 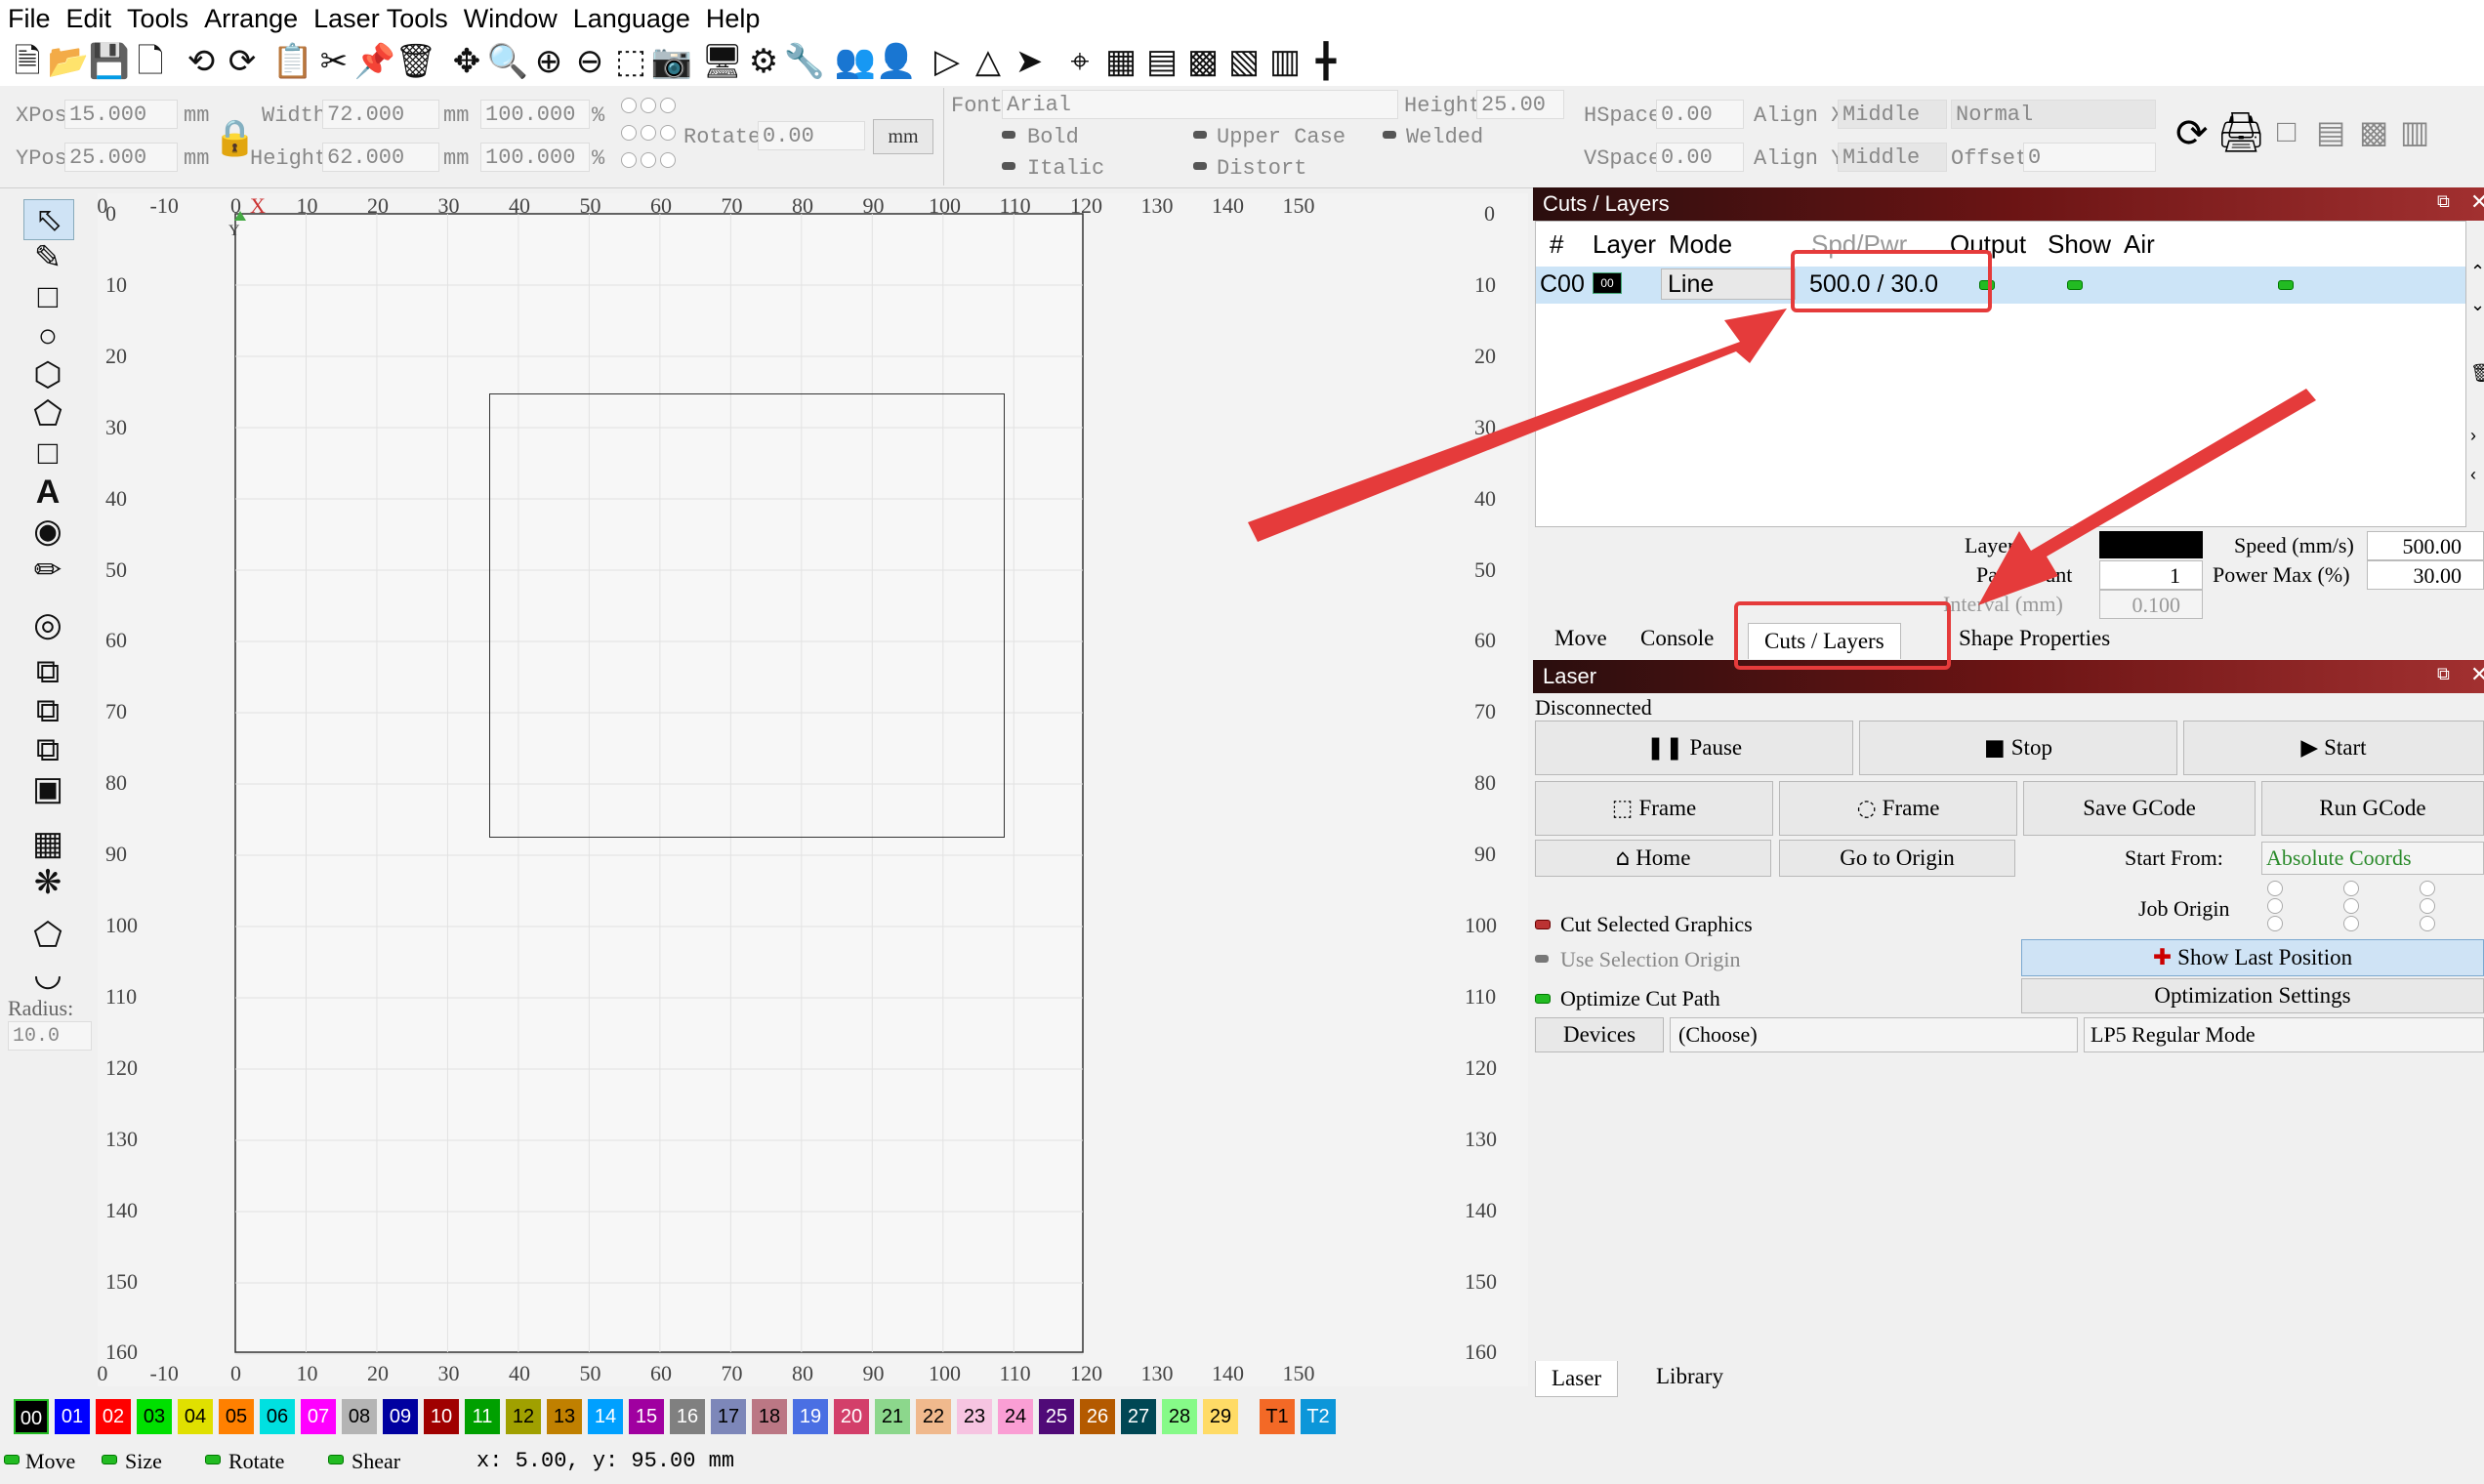 What do you see at coordinates (1517, 426) in the screenshot?
I see `arrow-to-spdpwr` at bounding box center [1517, 426].